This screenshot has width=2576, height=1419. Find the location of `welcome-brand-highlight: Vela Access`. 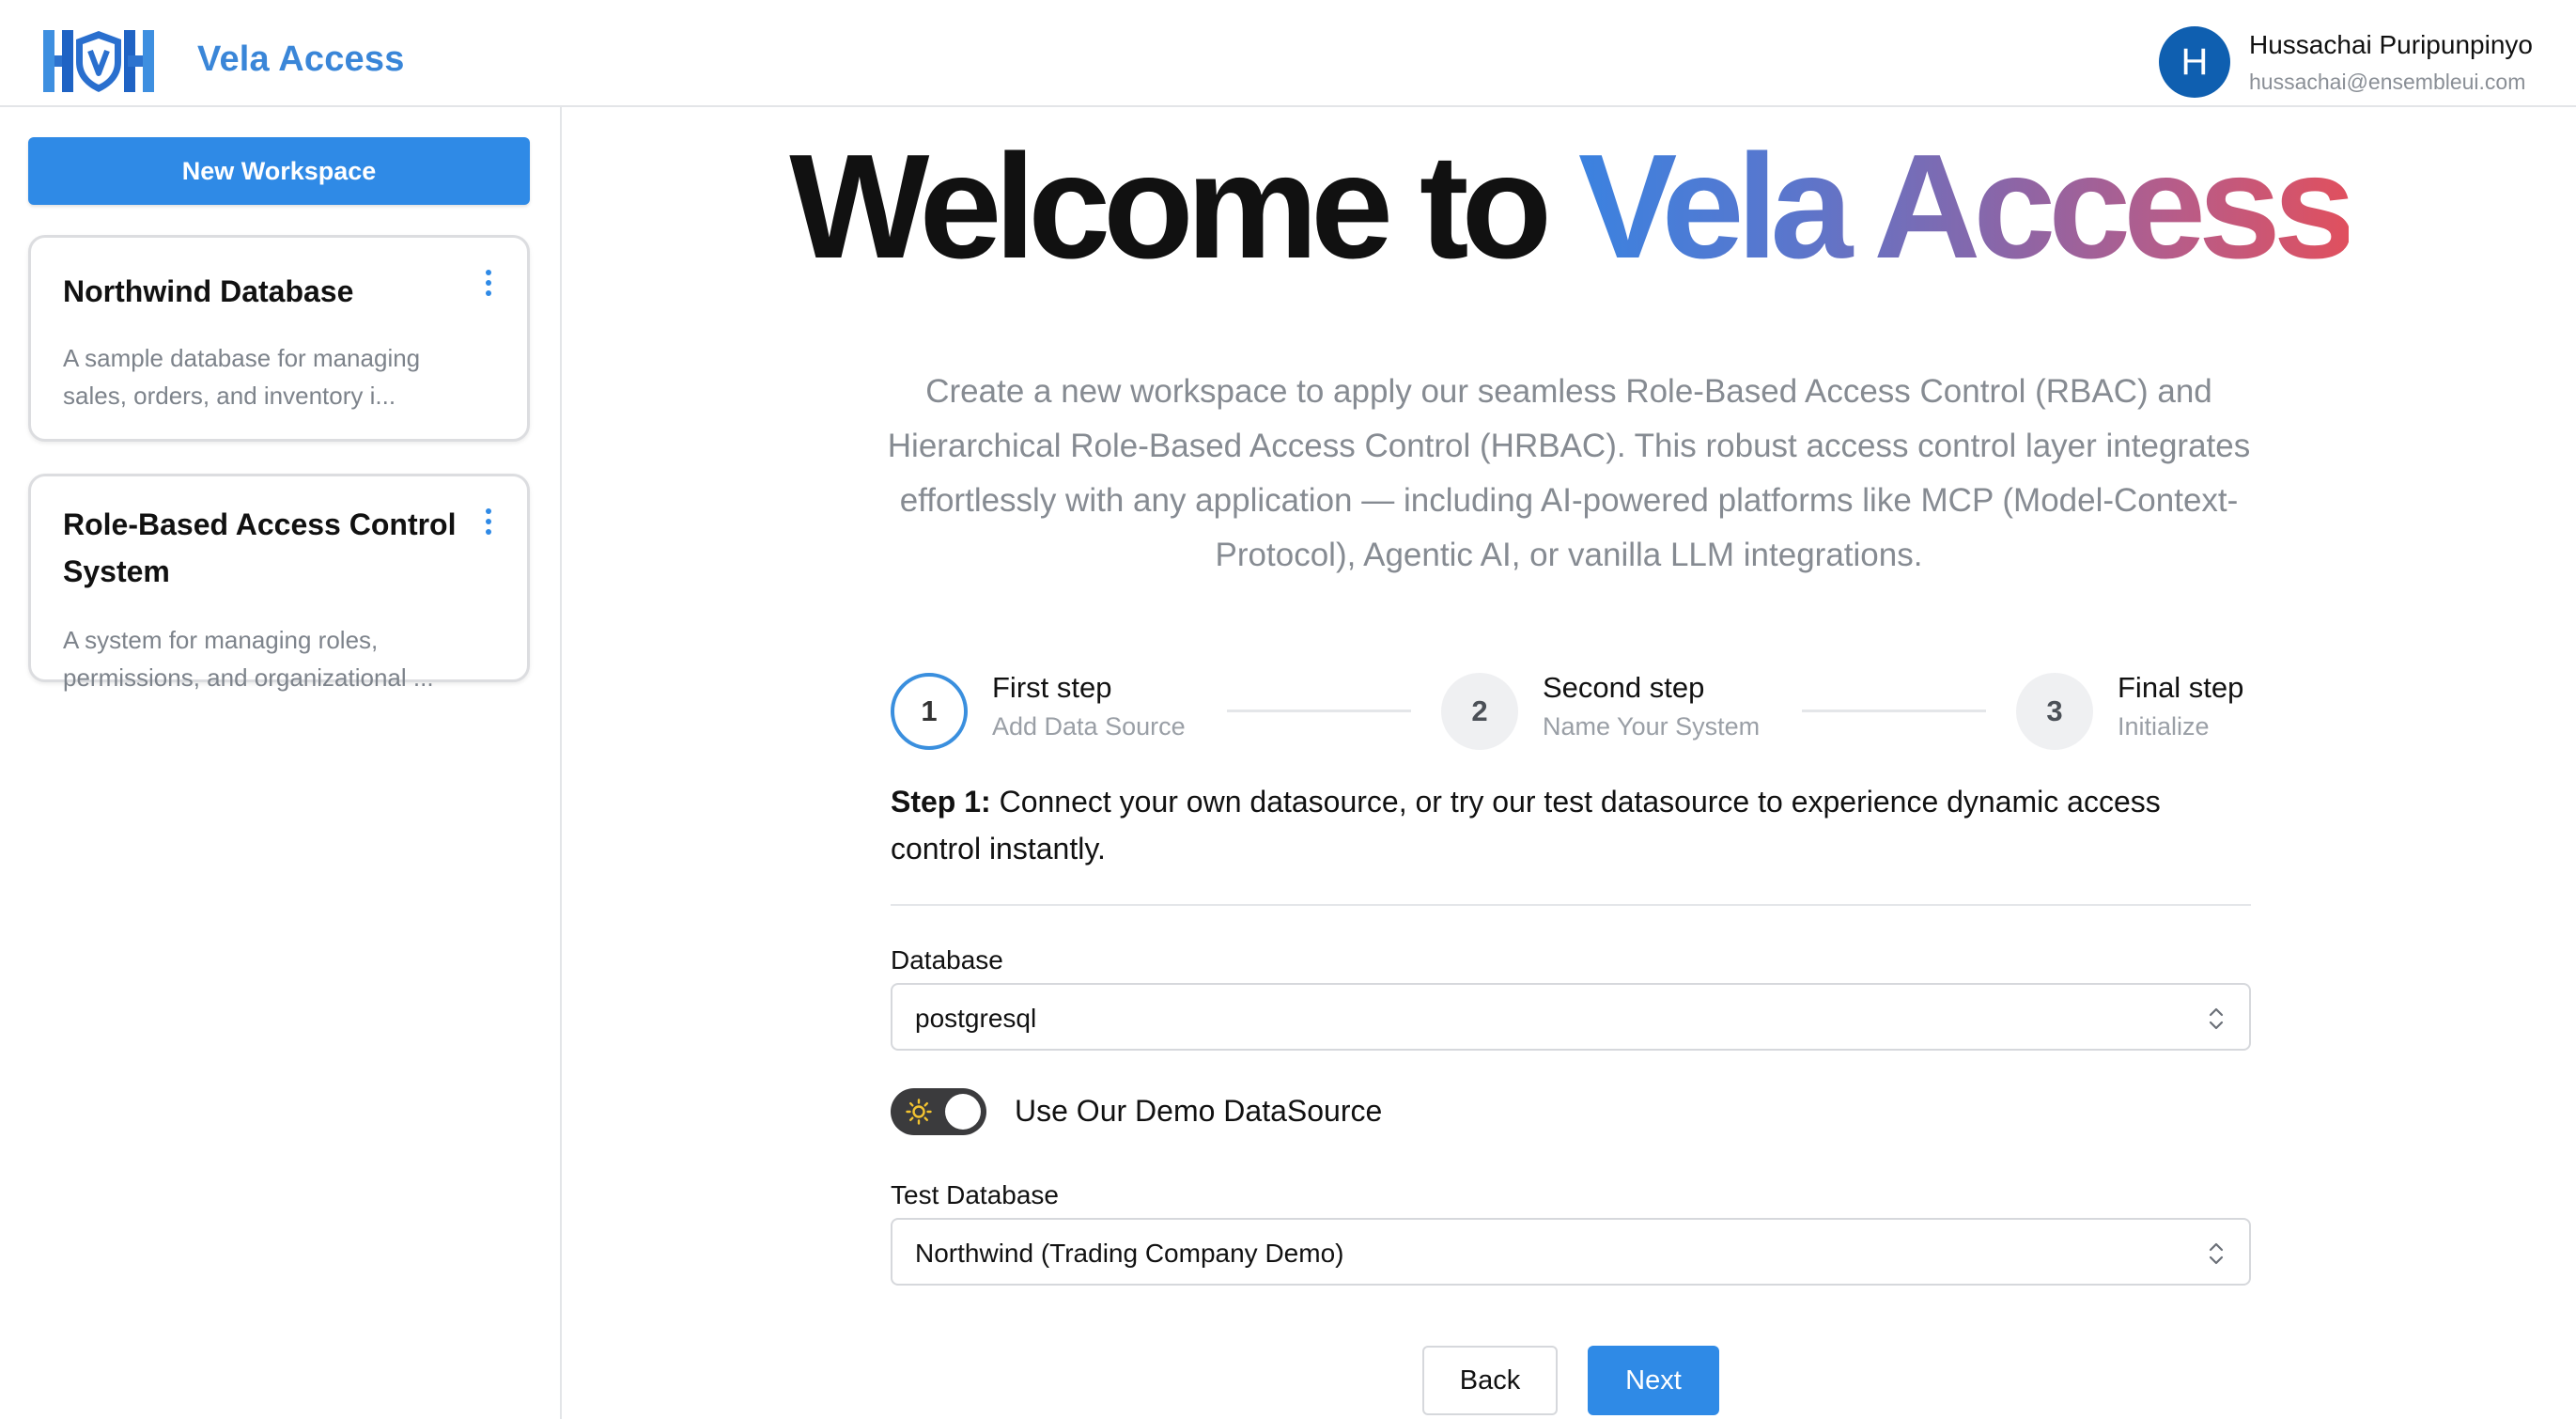

welcome-brand-highlight: Vela Access is located at coordinates (1966, 206).